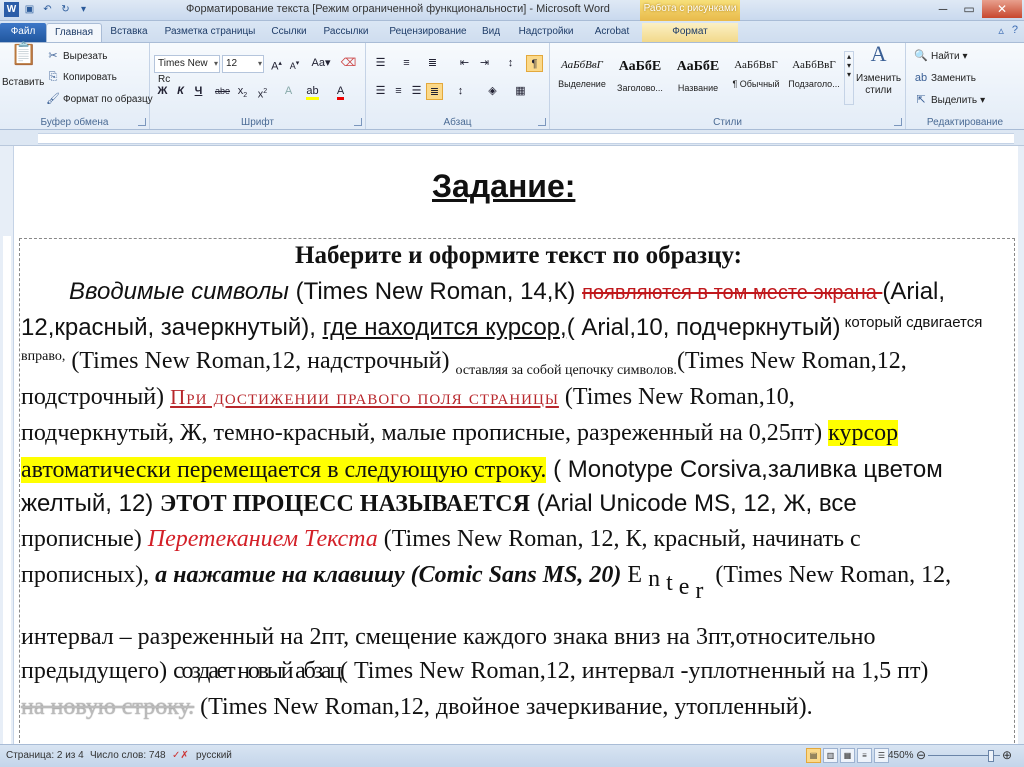  Describe the element at coordinates (546, 32) in the screenshot. I see `tab-addins: Надстройки` at that location.